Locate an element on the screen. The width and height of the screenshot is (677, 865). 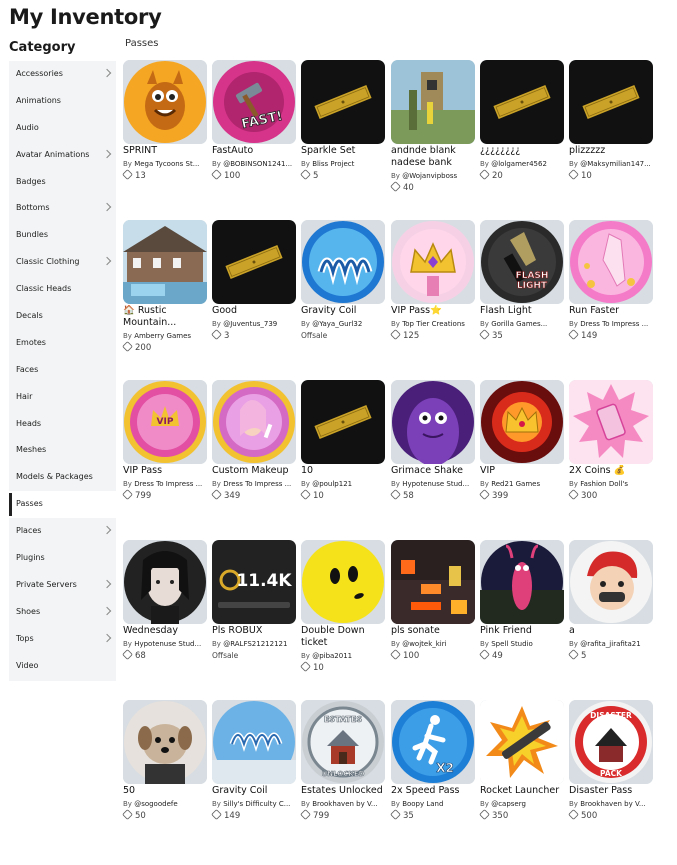
sidebar-item-accessories: Accessories is located at coordinates (62, 74).